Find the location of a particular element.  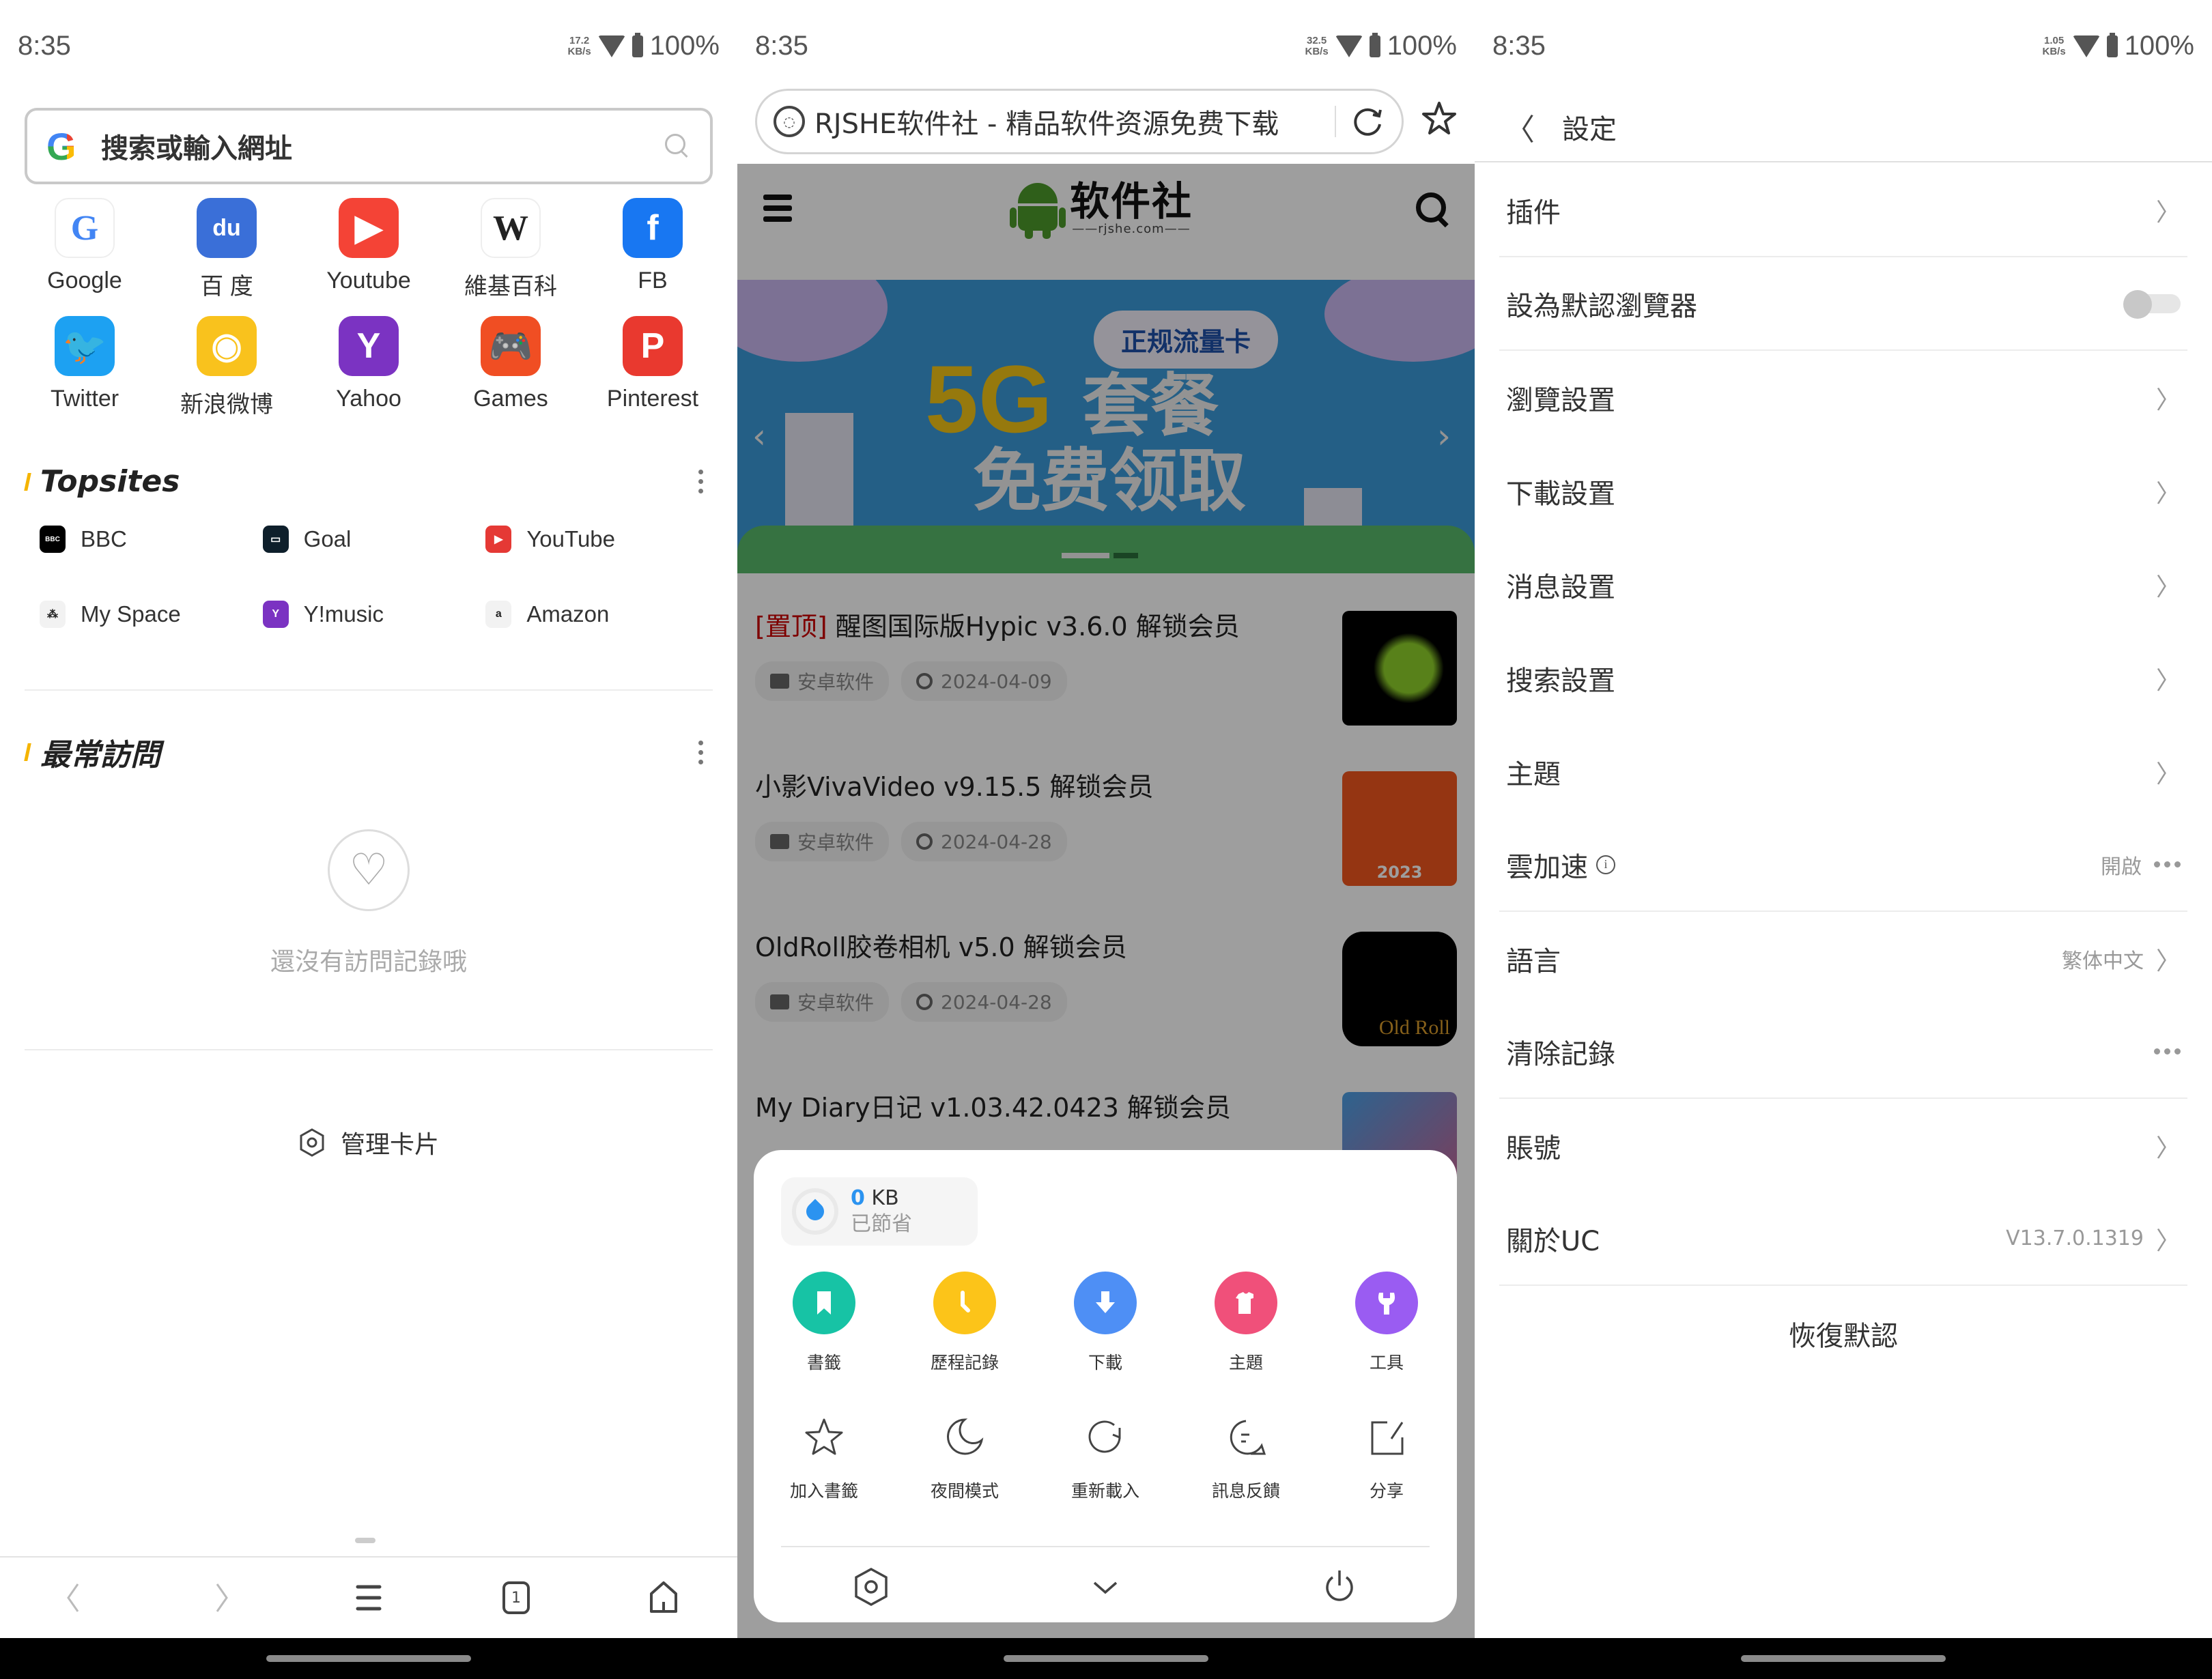

settings-item: 搜索設置 〉 is located at coordinates (1843, 678).